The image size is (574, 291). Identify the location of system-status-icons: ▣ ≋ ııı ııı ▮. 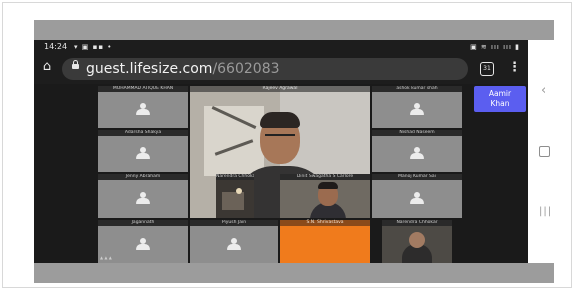
(495, 47).